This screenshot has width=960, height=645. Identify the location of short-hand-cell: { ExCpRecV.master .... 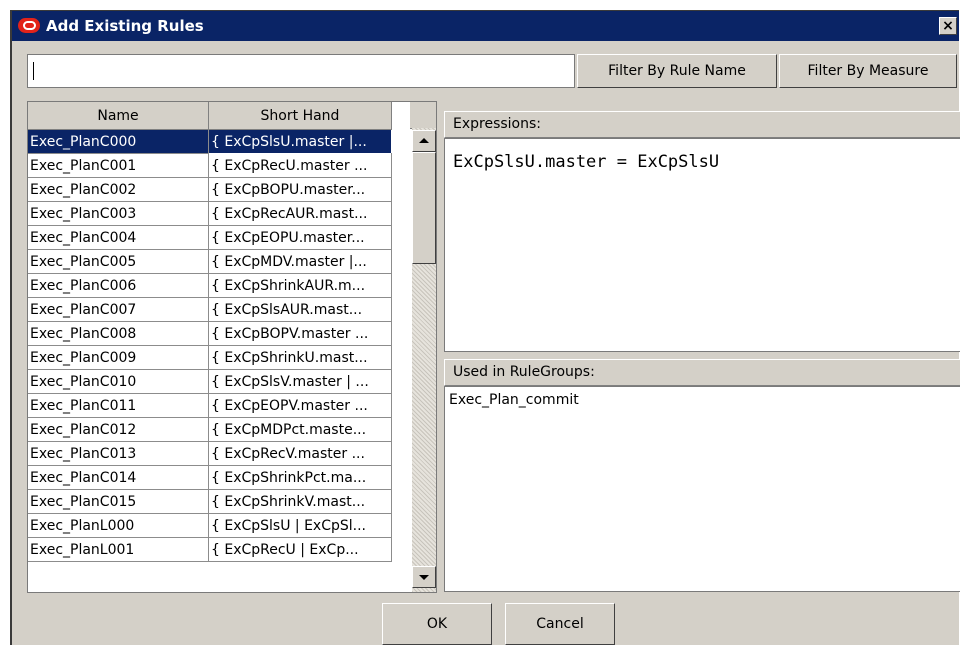
(300, 453).